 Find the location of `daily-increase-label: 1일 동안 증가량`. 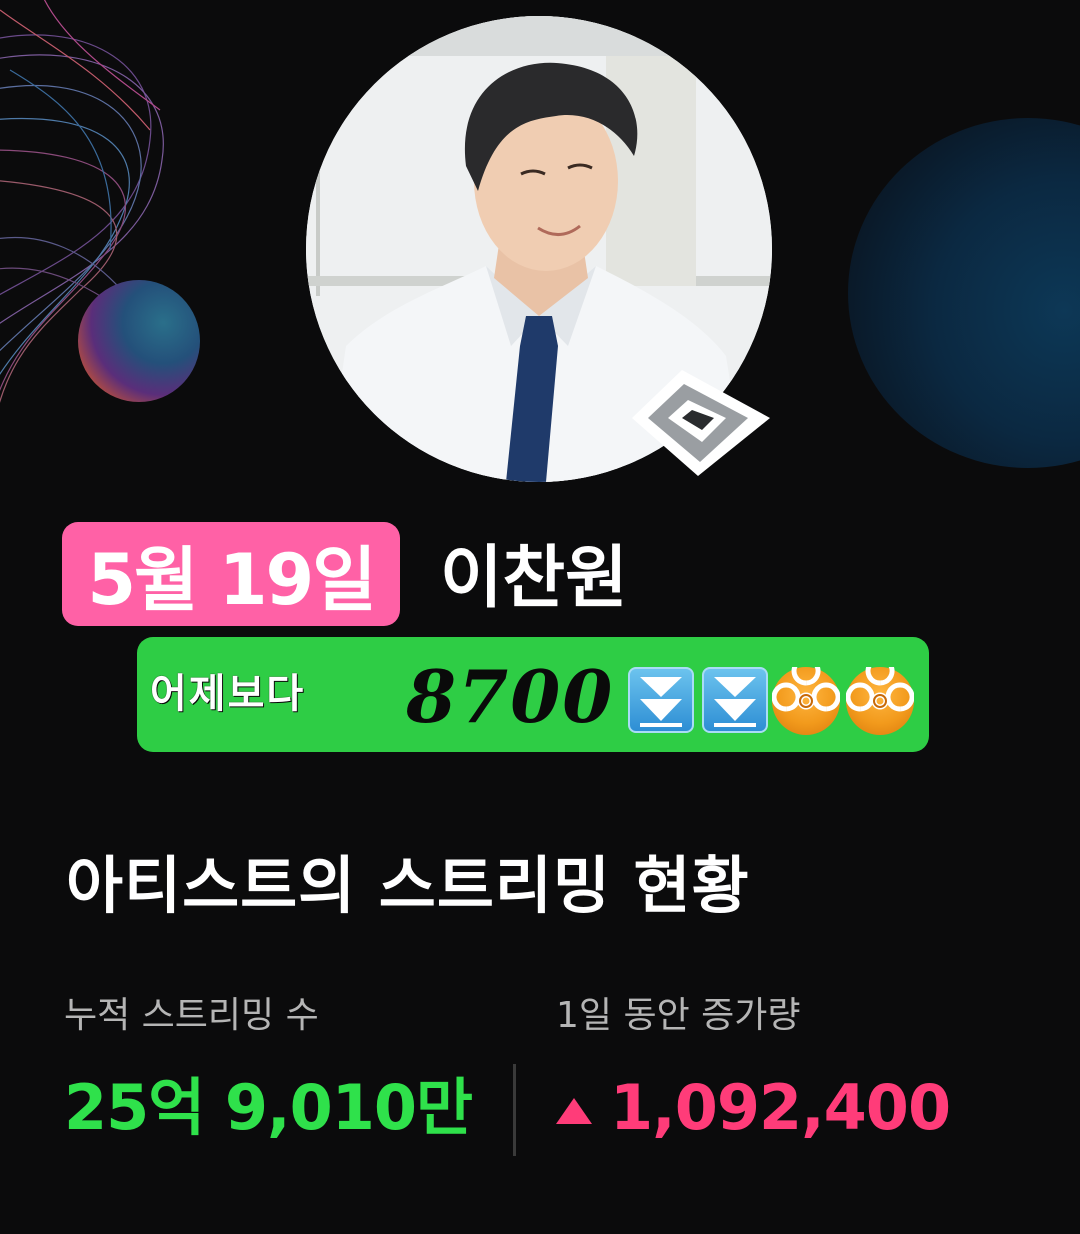

daily-increase-label: 1일 동안 증가량 is located at coordinates (678, 1015).